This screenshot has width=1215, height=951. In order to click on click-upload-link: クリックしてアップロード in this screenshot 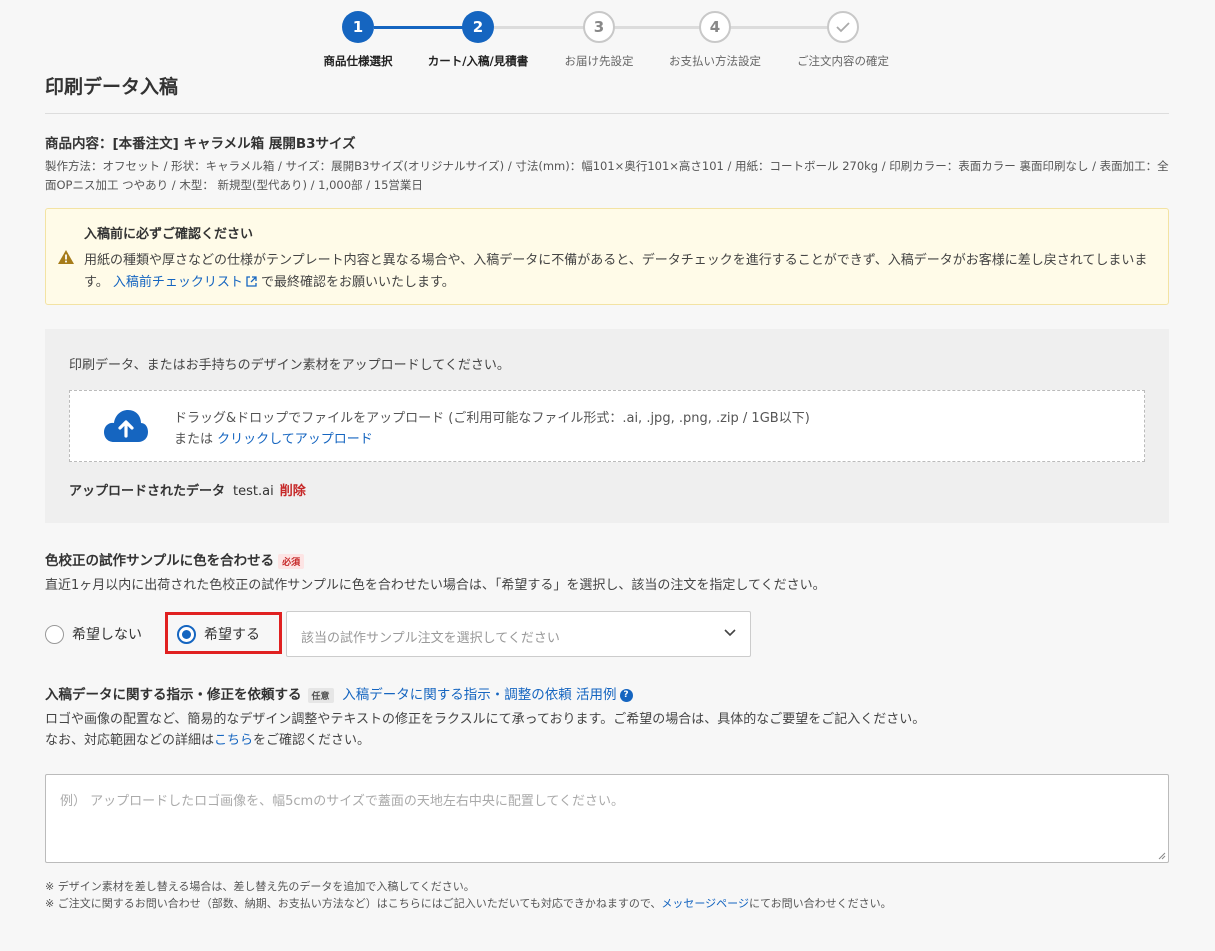, I will do `click(295, 439)`.